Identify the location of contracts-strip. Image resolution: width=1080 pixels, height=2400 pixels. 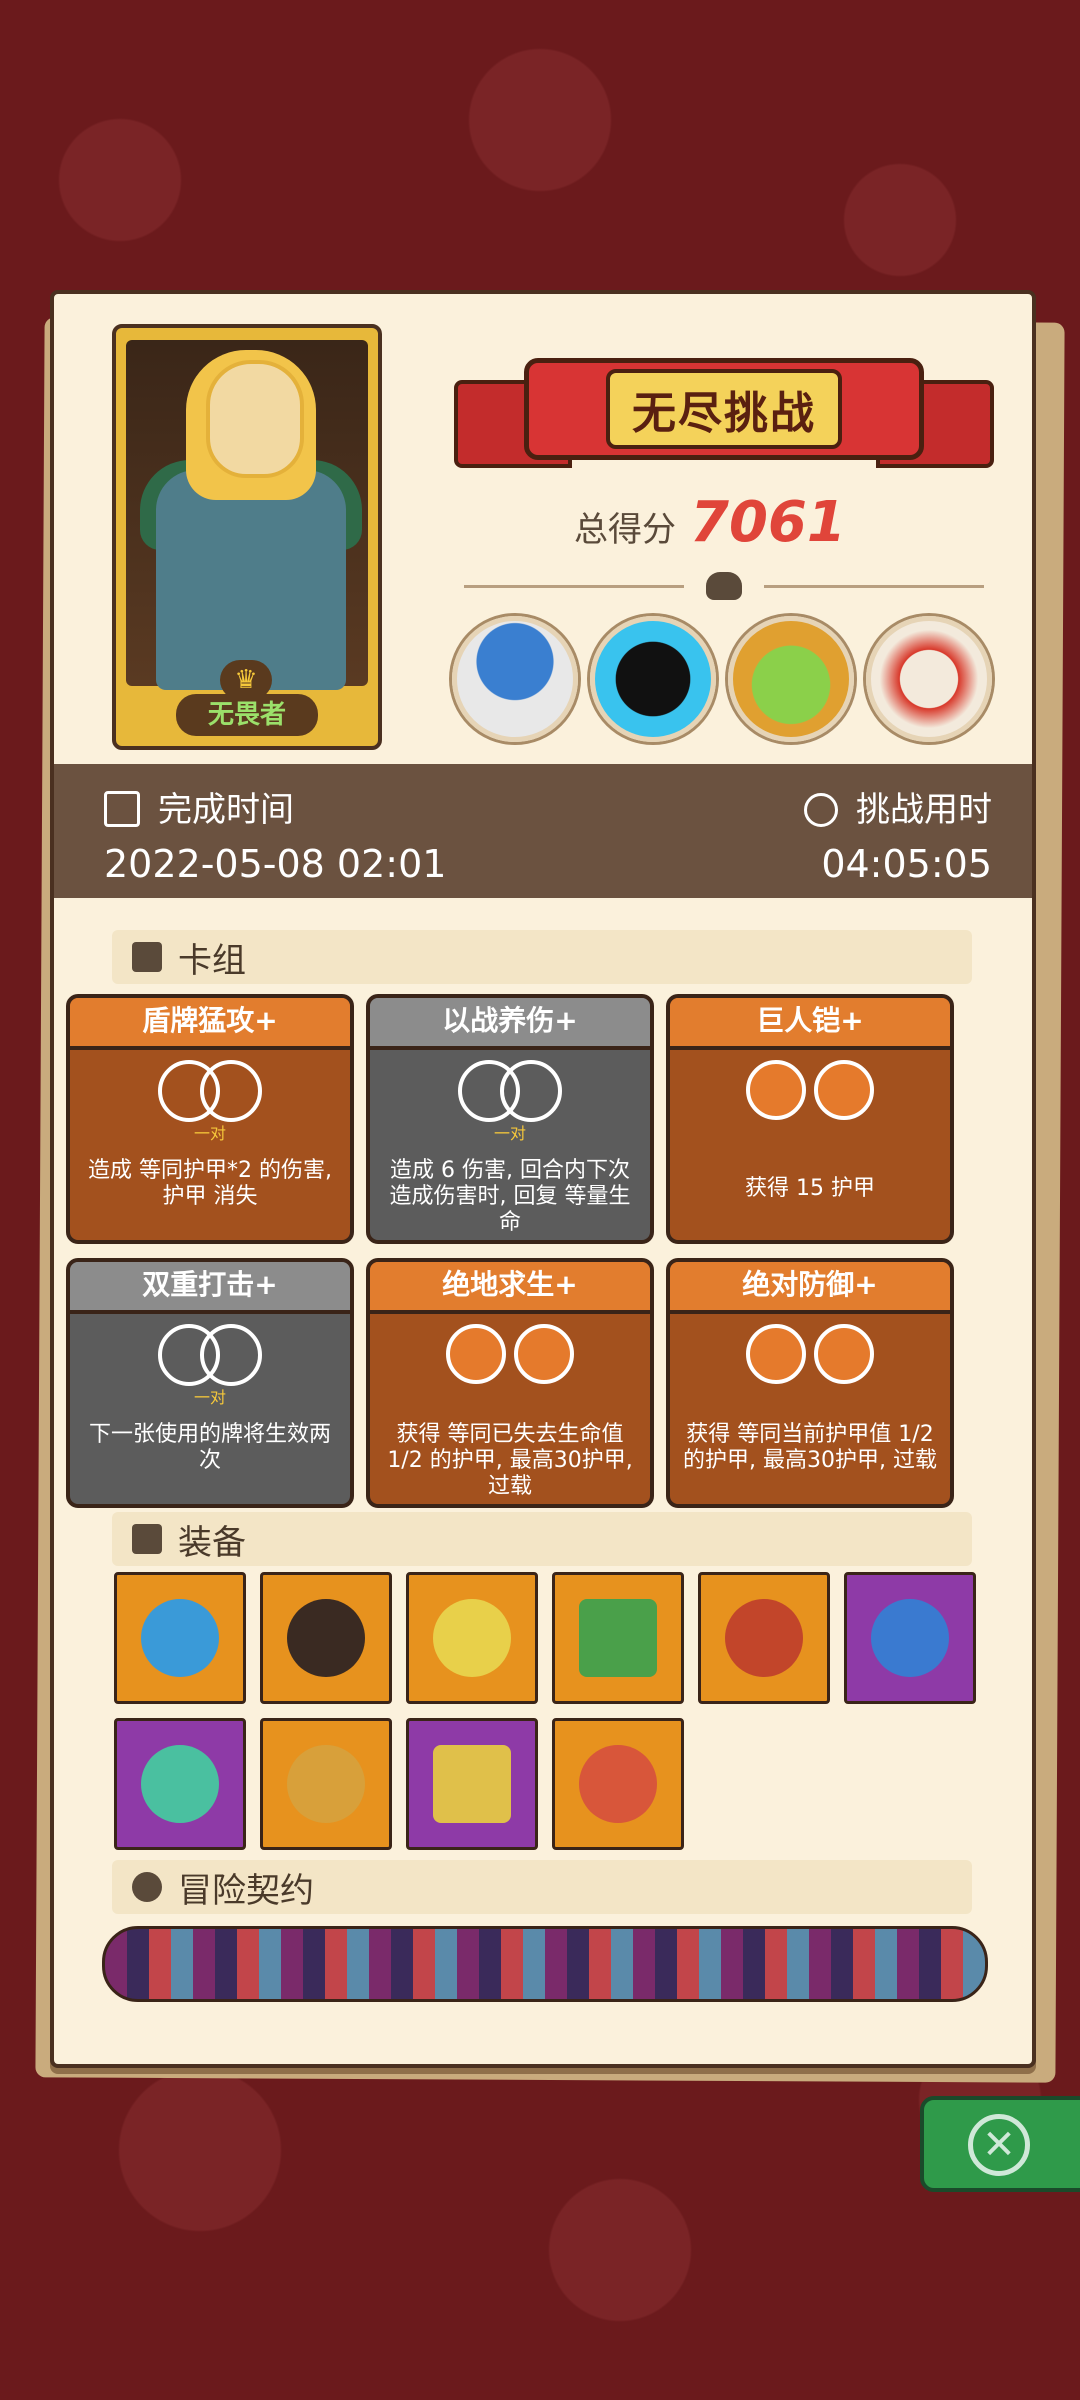
(545, 1964).